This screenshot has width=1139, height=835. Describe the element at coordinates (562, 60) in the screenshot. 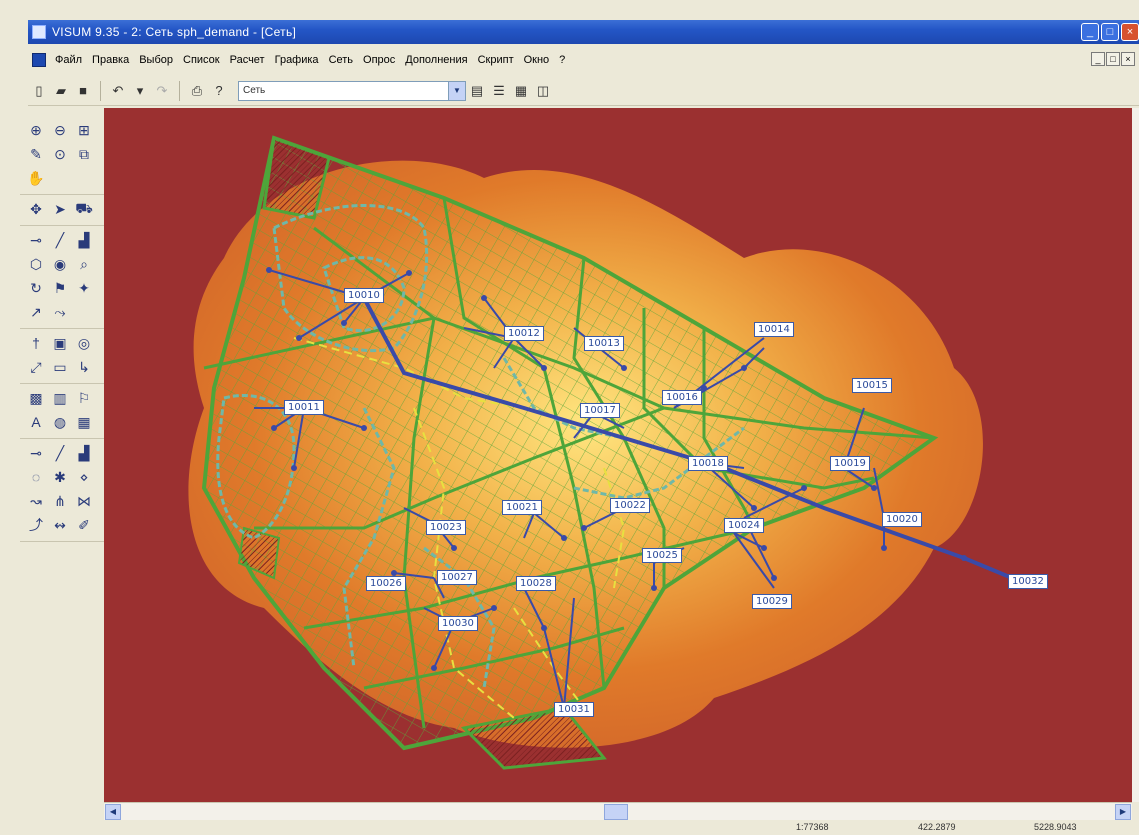

I see `menu-help: ?` at that location.